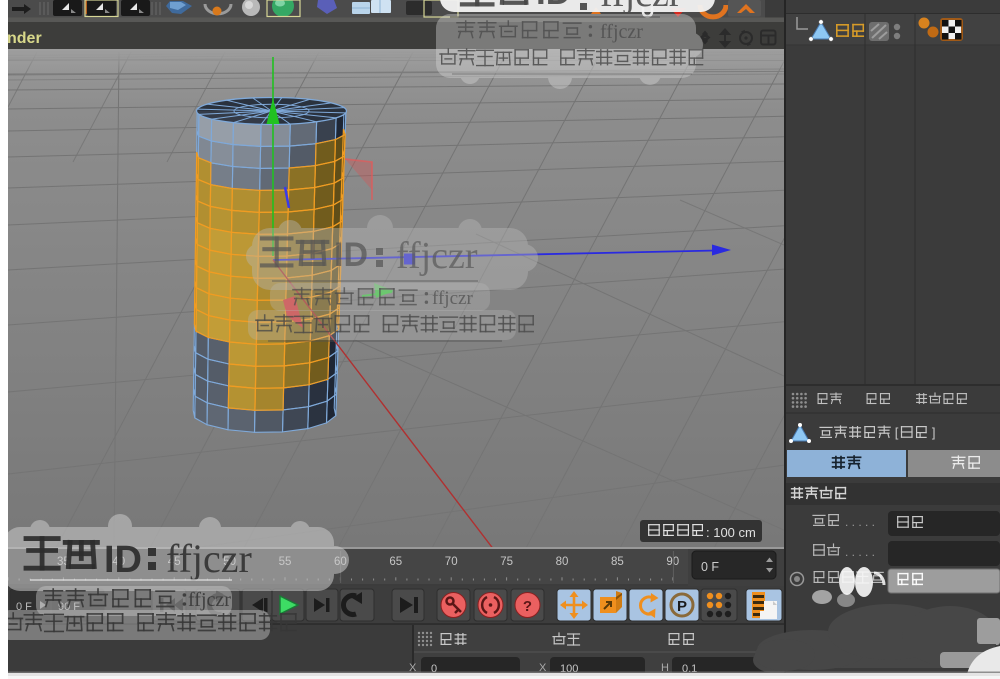  I want to click on svg-text: 75, so click(506, 562).